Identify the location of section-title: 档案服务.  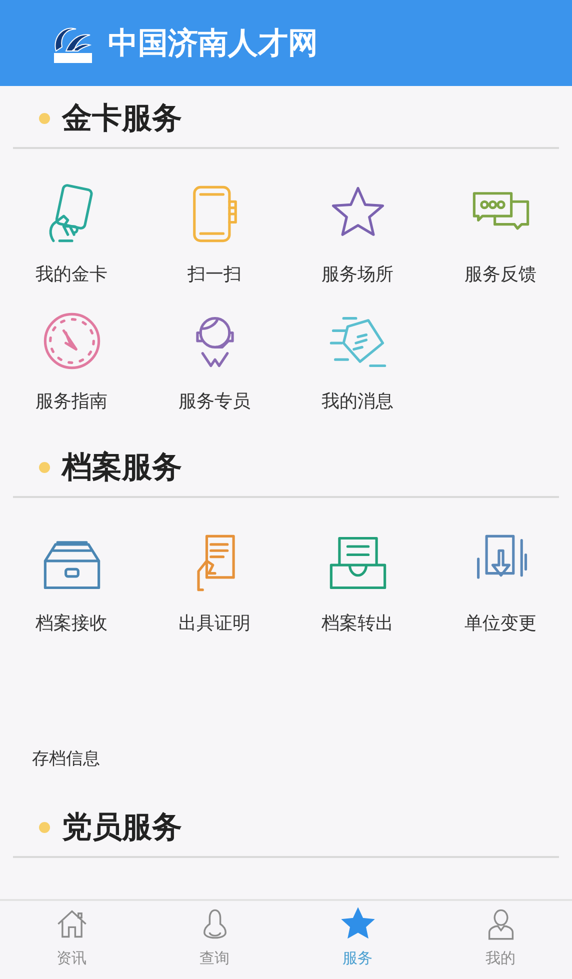
(122, 468).